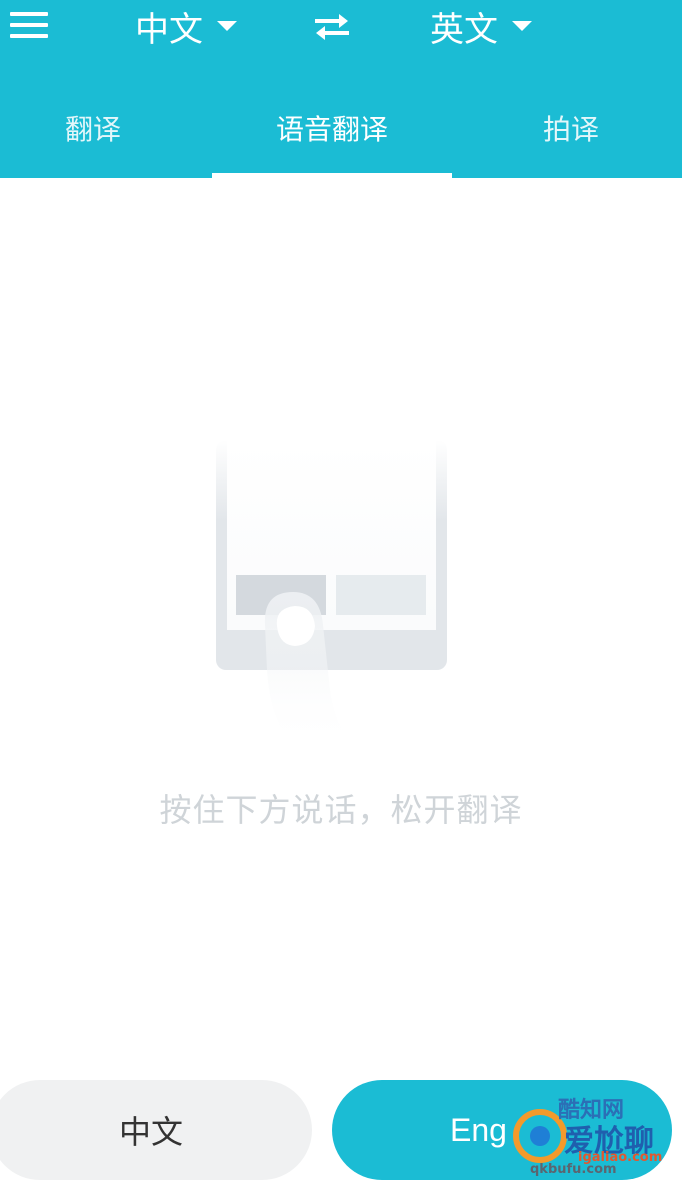  Describe the element at coordinates (464, 29) in the screenshot. I see `target-language-label: 英文` at that location.